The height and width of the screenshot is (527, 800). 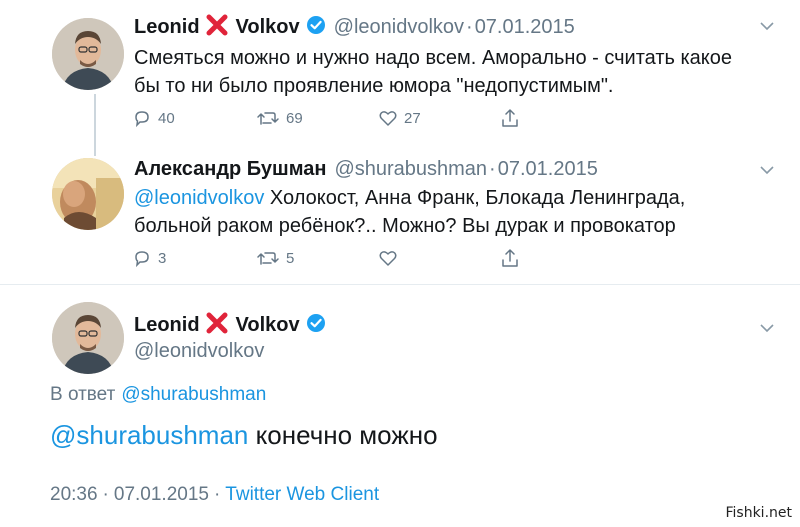 What do you see at coordinates (230, 169) in the screenshot?
I see `tweet2-name: Александр Бушман` at bounding box center [230, 169].